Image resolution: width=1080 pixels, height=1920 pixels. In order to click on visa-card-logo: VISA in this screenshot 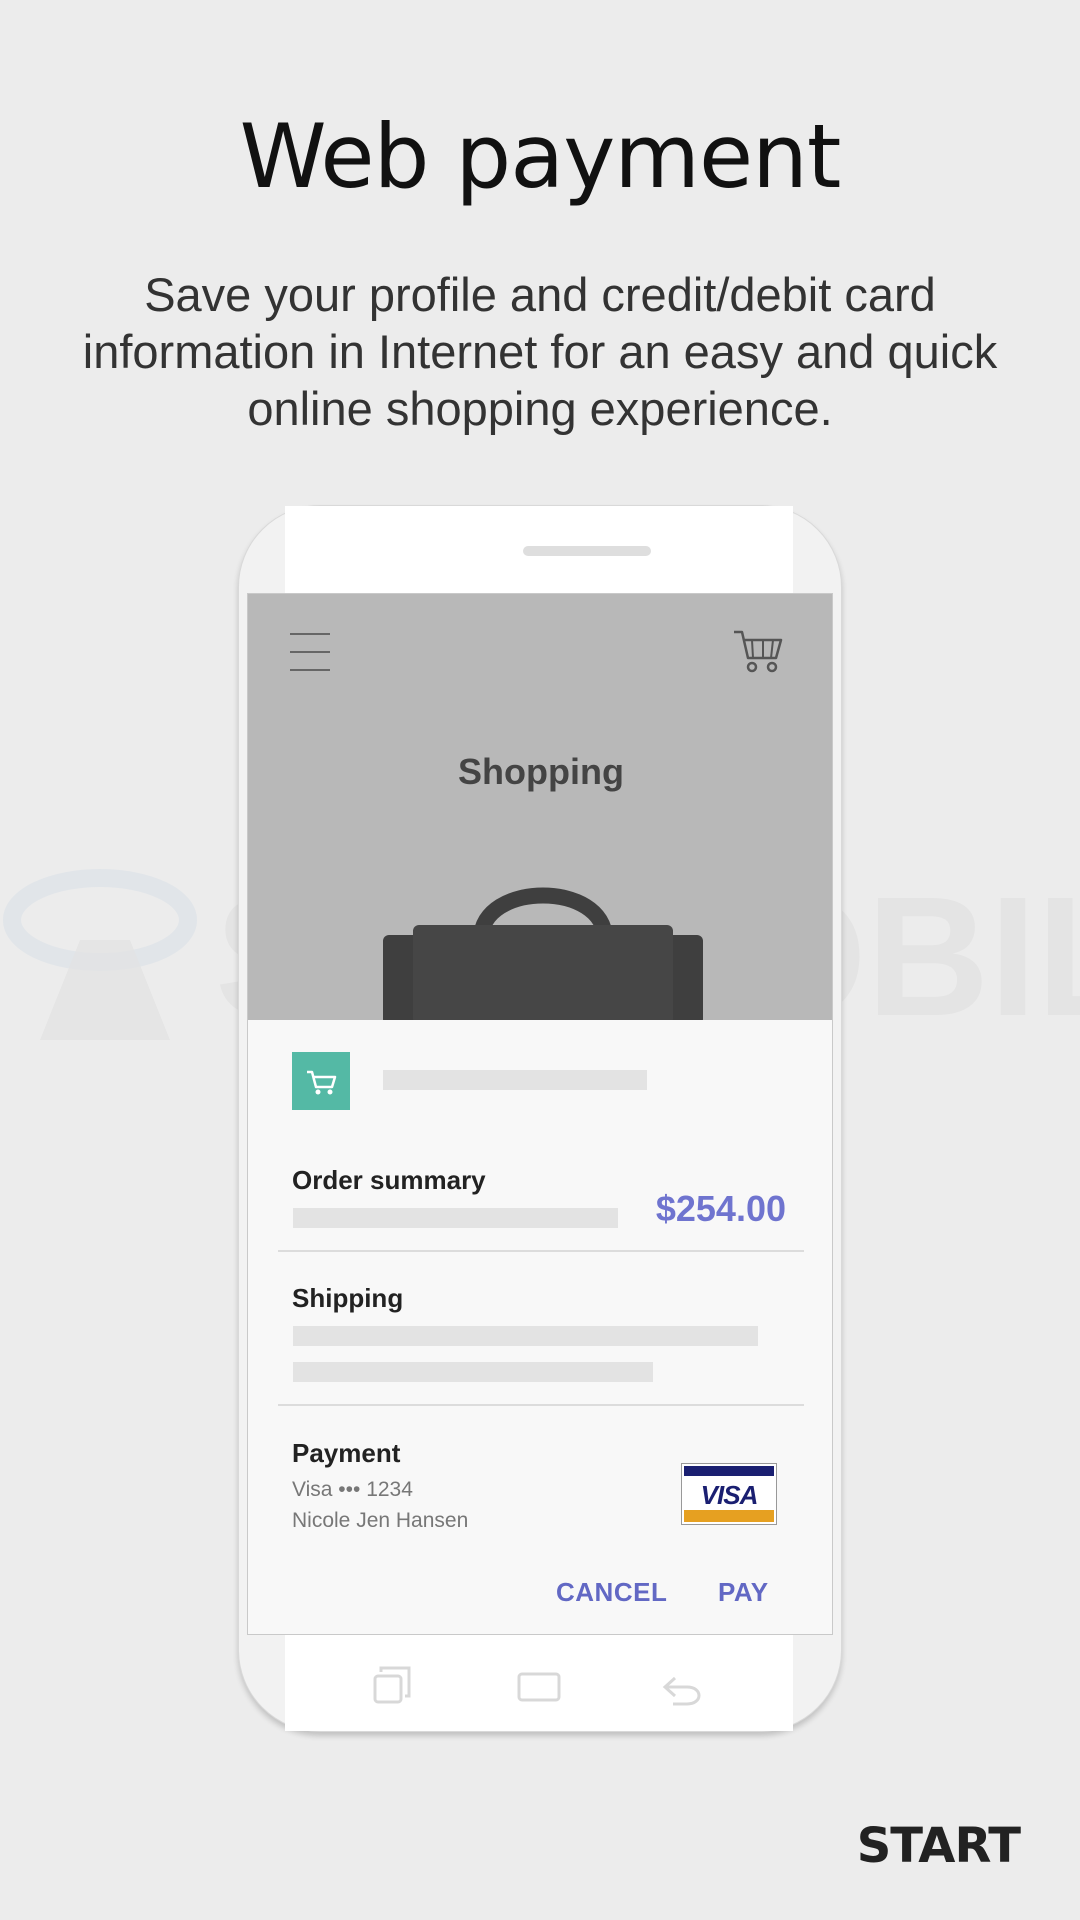, I will do `click(729, 1494)`.